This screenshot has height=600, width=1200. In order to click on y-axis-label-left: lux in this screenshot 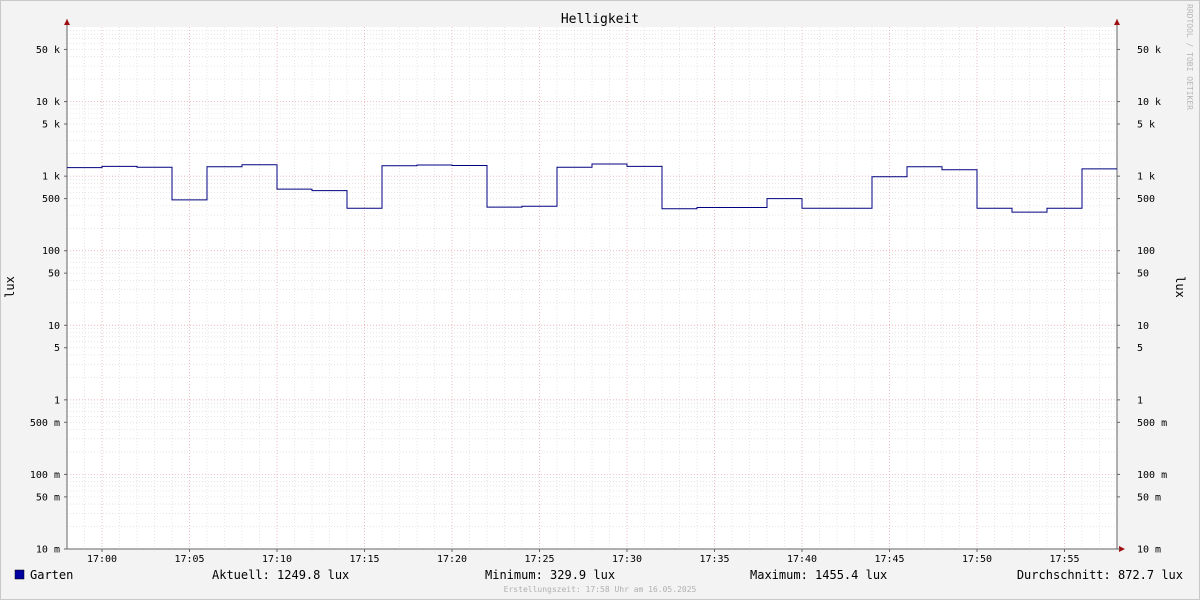, I will do `click(10, 287)`.